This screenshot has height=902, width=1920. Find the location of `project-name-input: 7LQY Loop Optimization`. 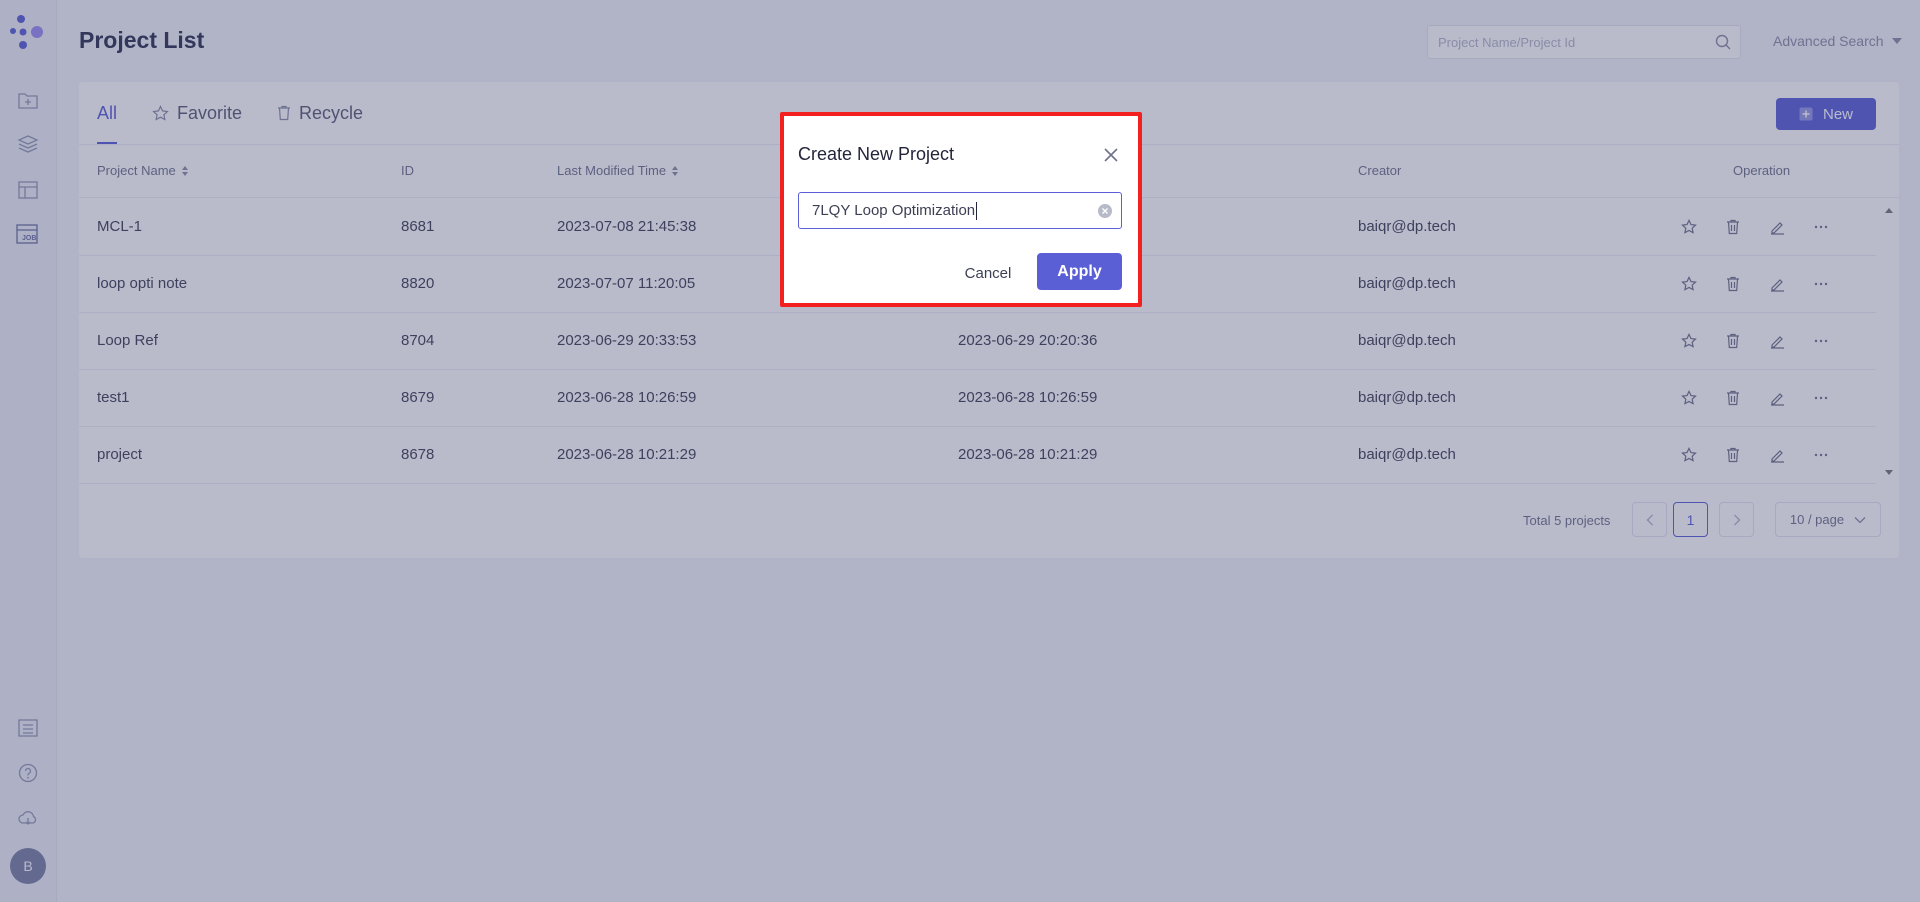

project-name-input: 7LQY Loop Optimization is located at coordinates (960, 210).